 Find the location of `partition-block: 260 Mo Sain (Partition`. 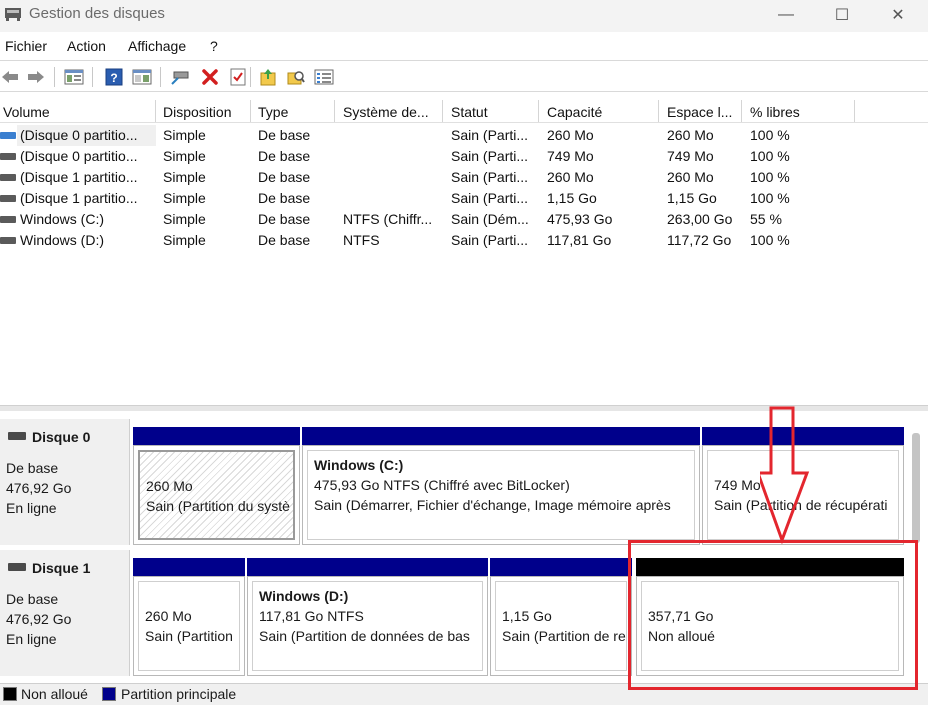

partition-block: 260 Mo Sain (Partition is located at coordinates (189, 617).